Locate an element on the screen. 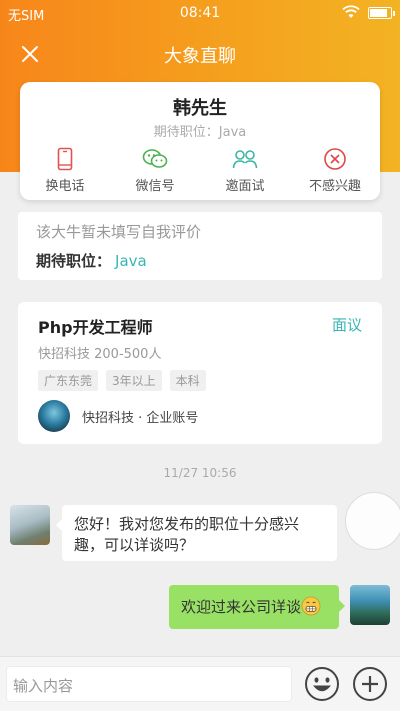  user-avatar is located at coordinates (370, 605).